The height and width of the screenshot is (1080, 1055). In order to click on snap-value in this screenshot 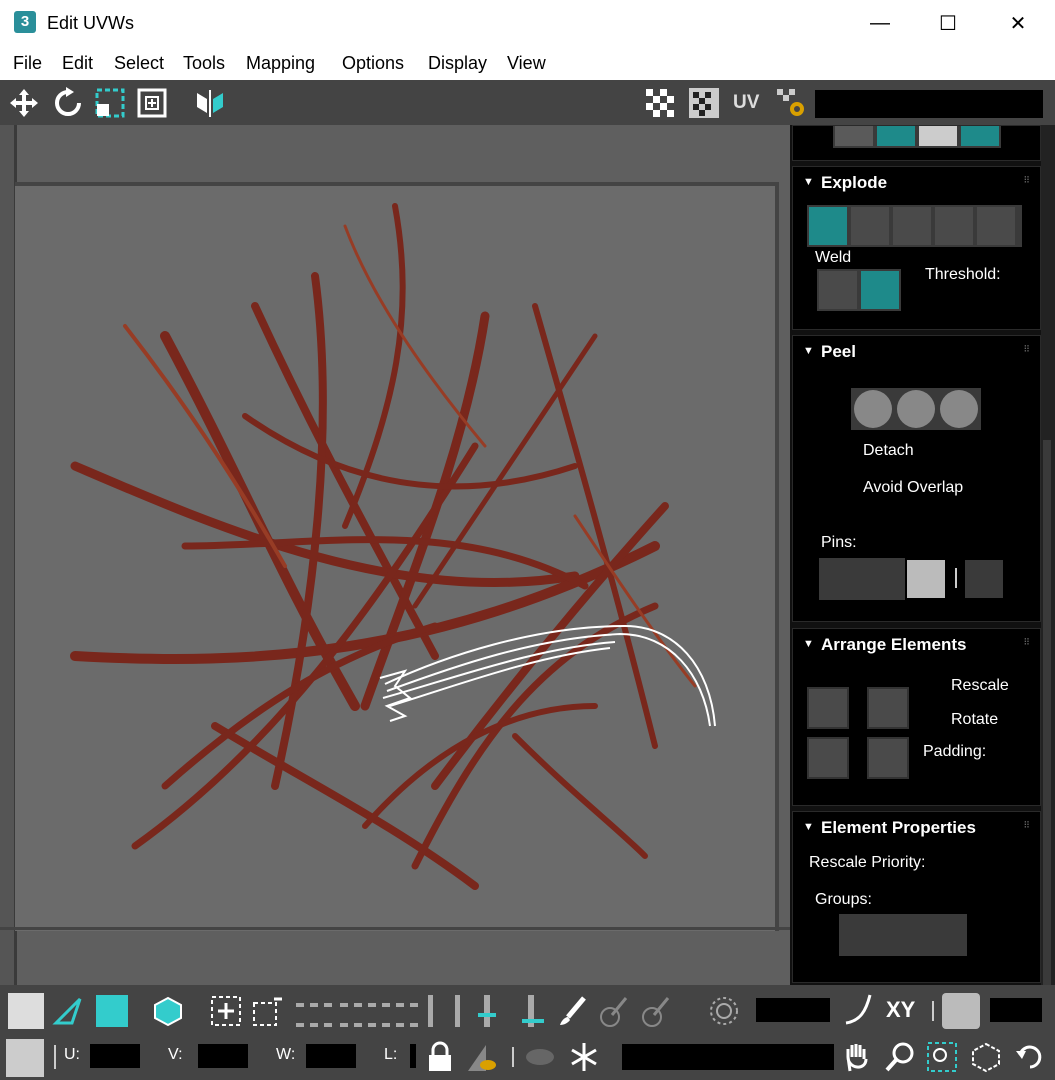, I will do `click(1016, 1010)`.